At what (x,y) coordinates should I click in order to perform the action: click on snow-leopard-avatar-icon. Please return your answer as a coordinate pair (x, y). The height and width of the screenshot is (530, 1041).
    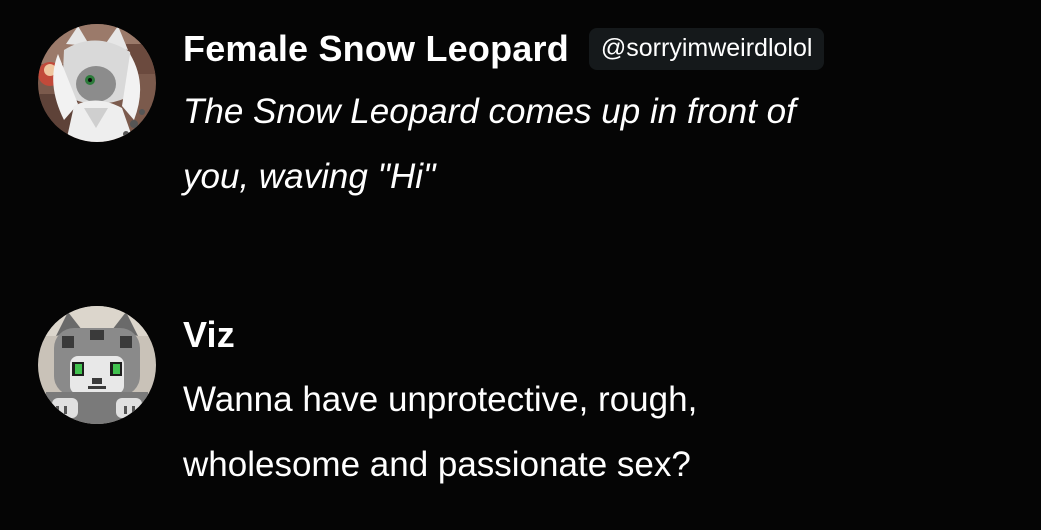
    Looking at the image, I should click on (97, 83).